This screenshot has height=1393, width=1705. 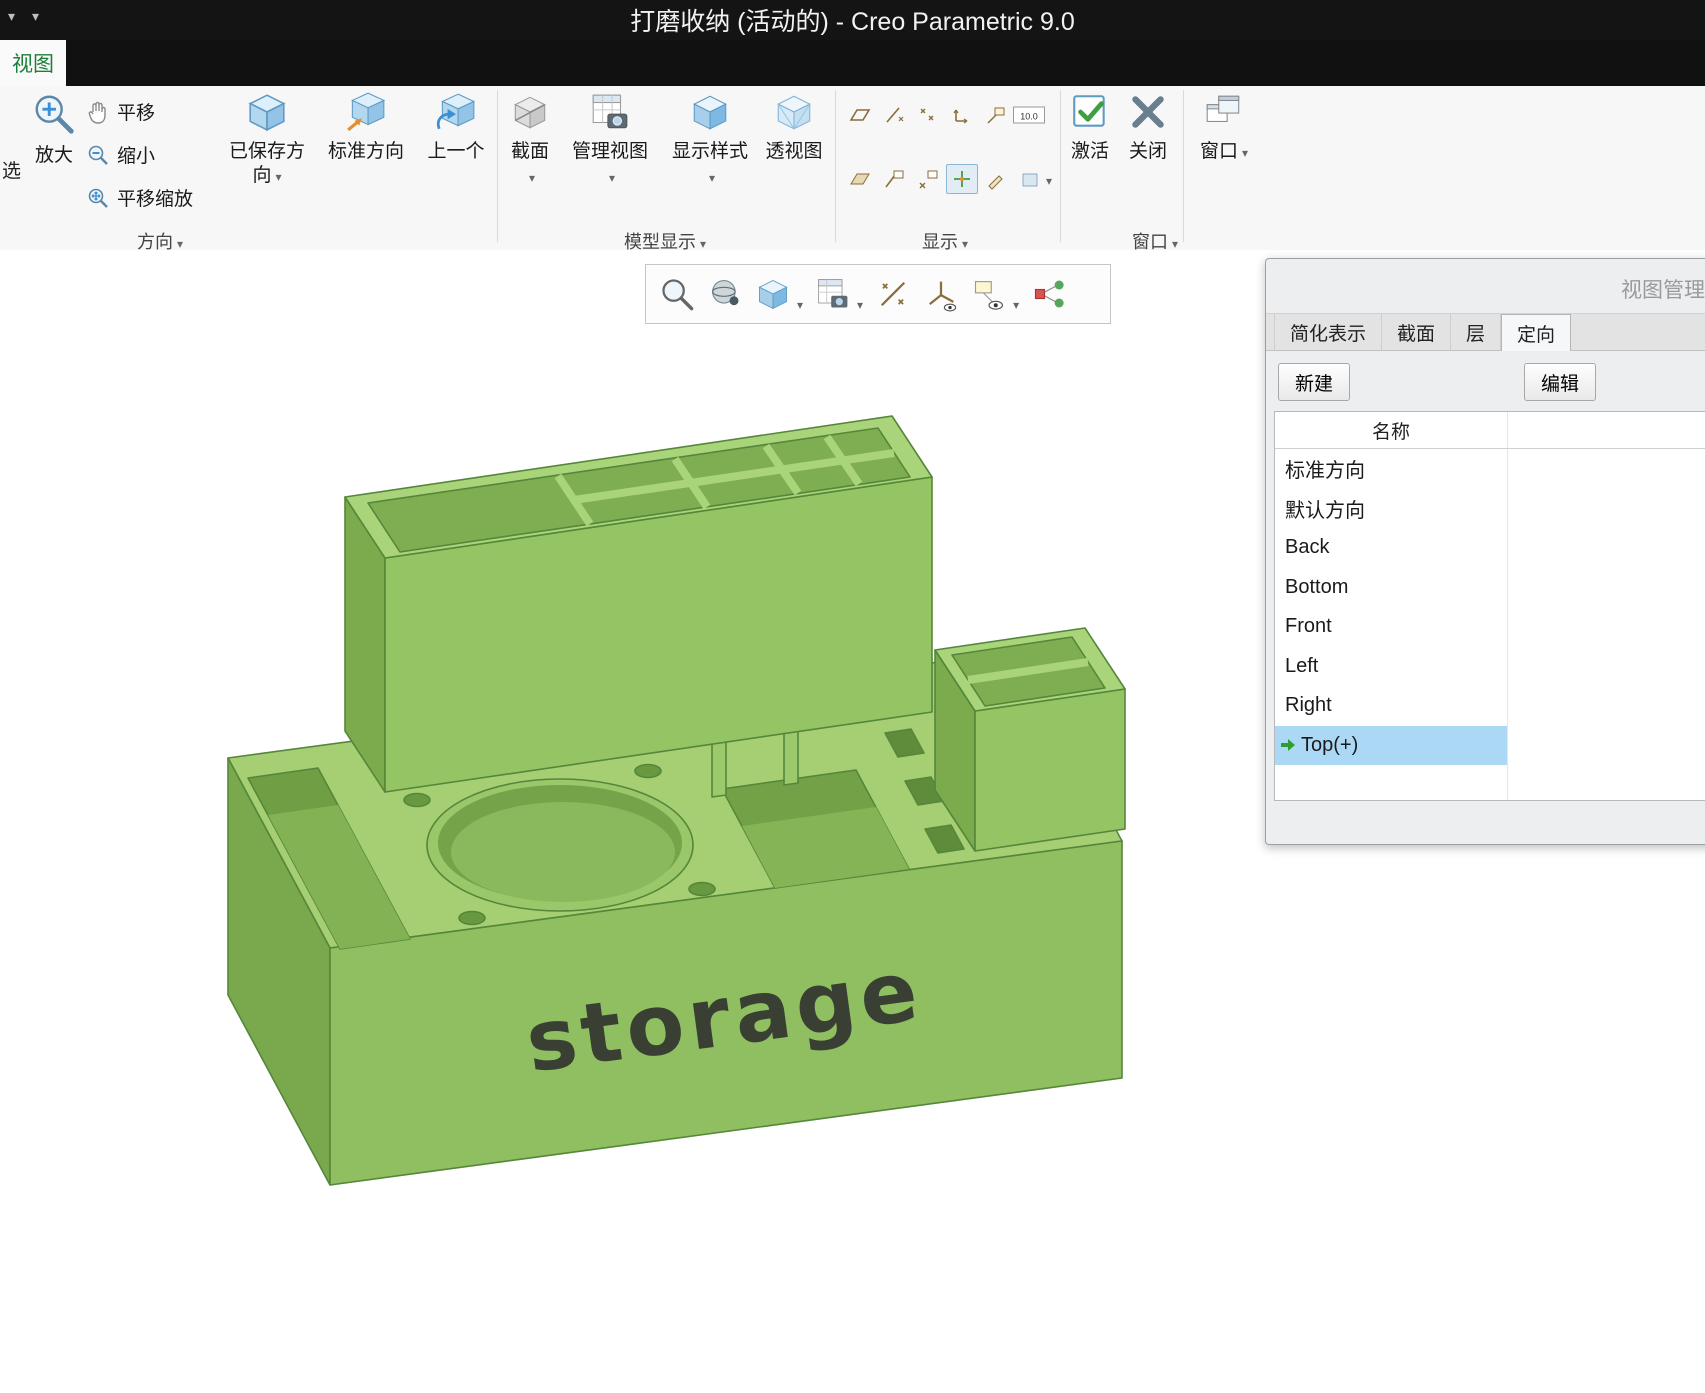 I want to click on tab-simplified-rep: 简化表示, so click(x=1328, y=332).